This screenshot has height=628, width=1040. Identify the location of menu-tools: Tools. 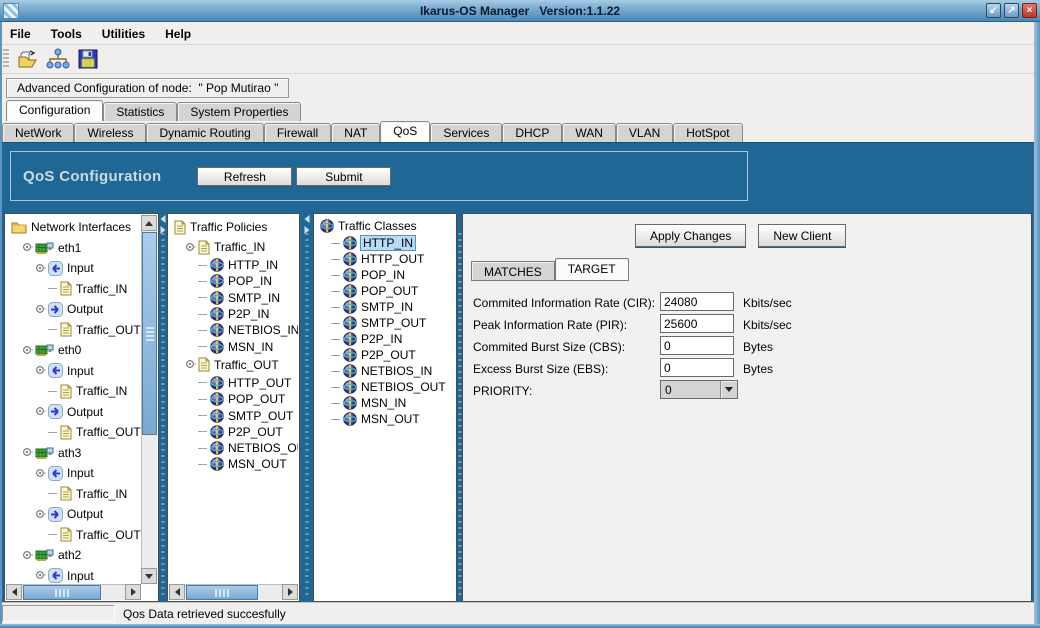
(66, 34).